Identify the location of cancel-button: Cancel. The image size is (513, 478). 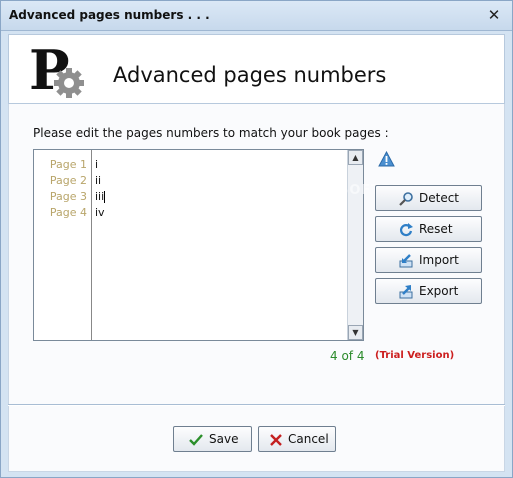
(297, 439).